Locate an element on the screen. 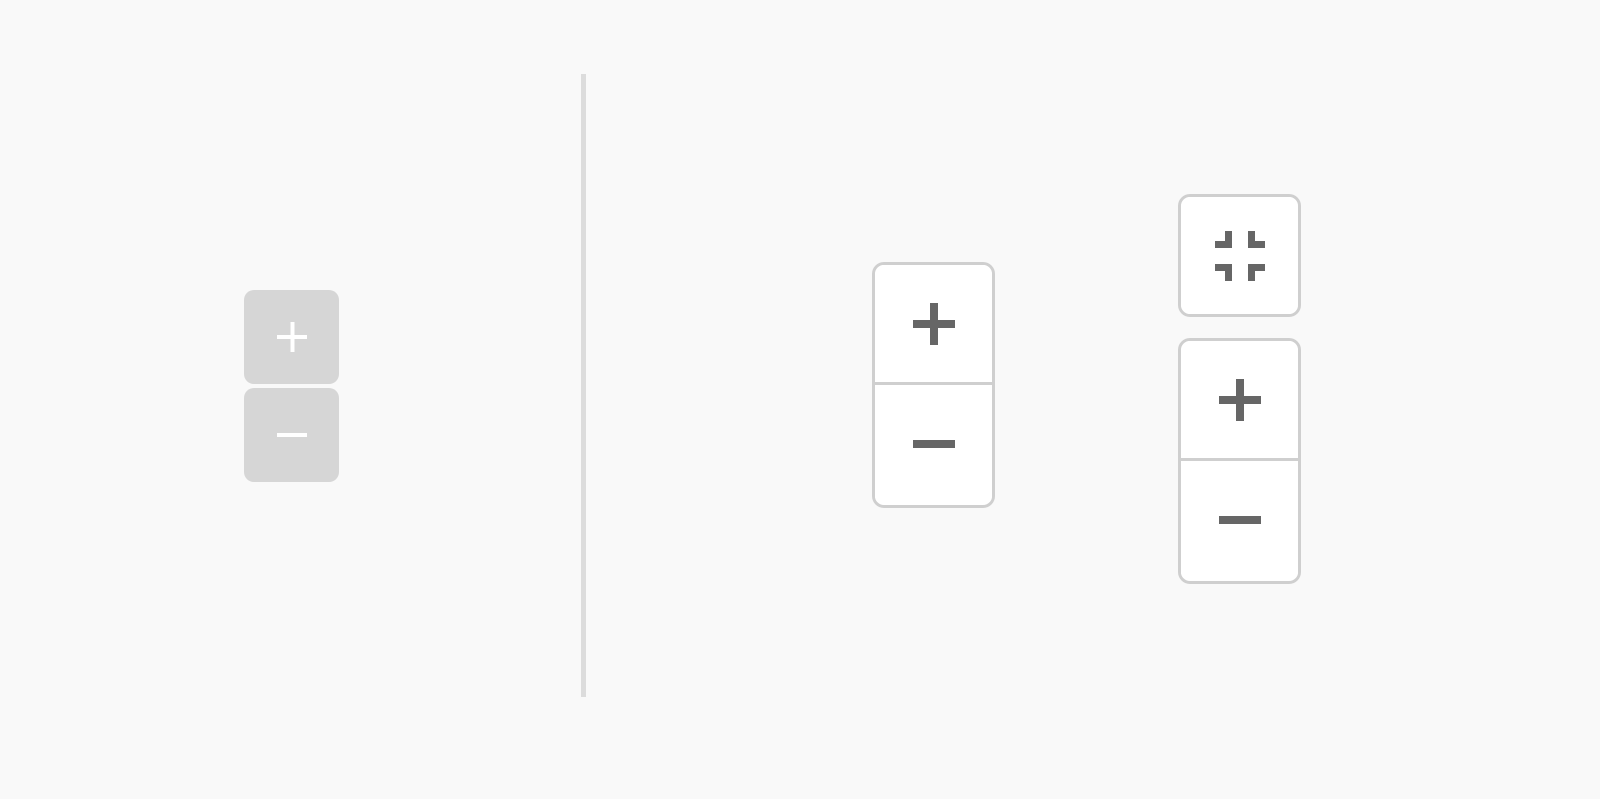 The image size is (1600, 799). fit-control is located at coordinates (1239, 255).